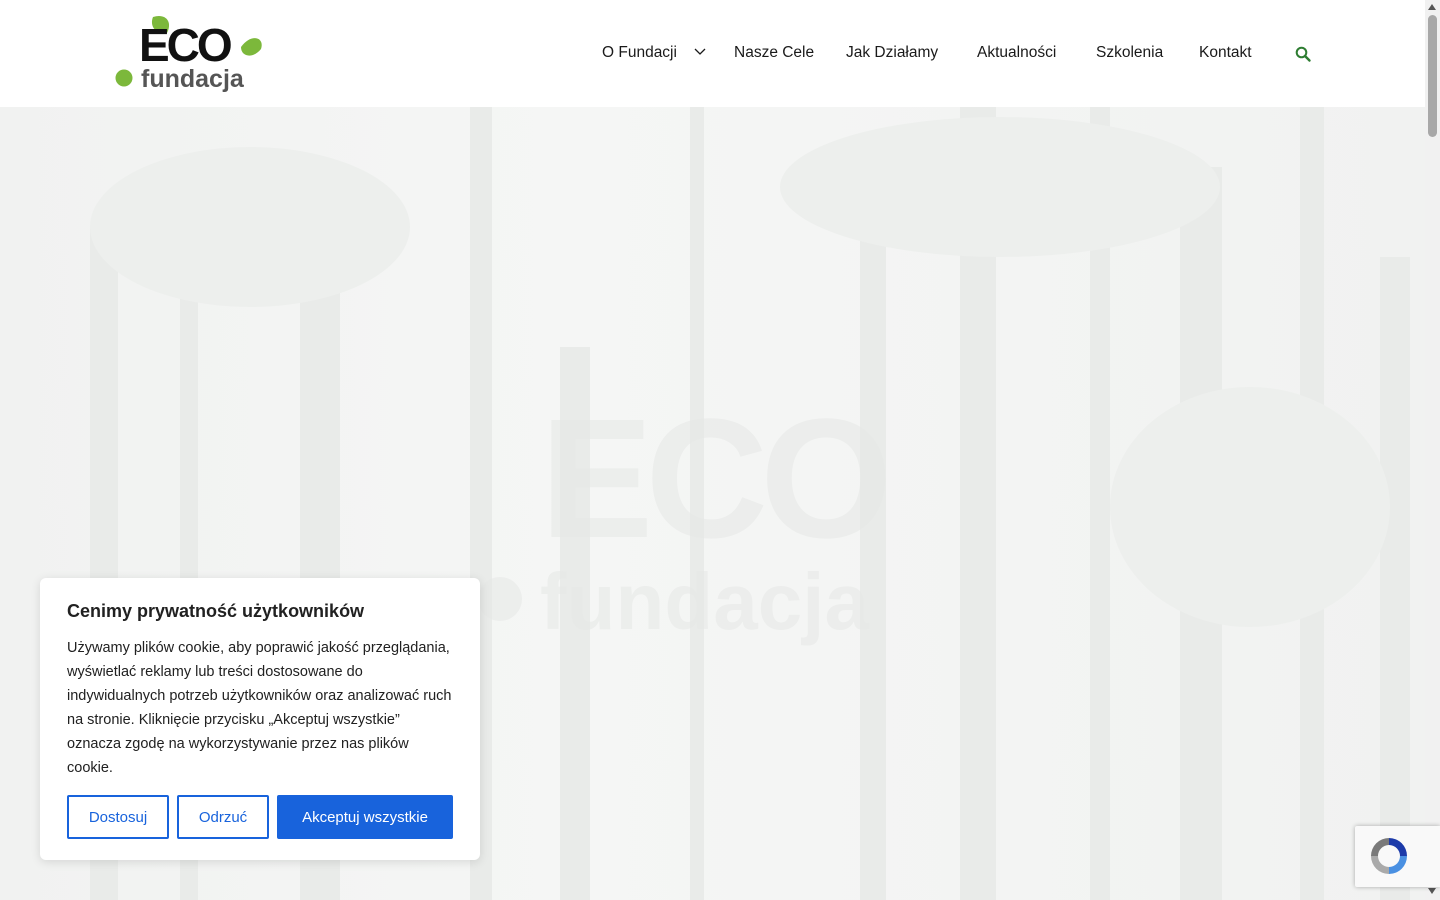 This screenshot has height=900, width=1440. Describe the element at coordinates (216, 611) in the screenshot. I see `cookie-title: Cenimy prywatność użytkowników` at that location.